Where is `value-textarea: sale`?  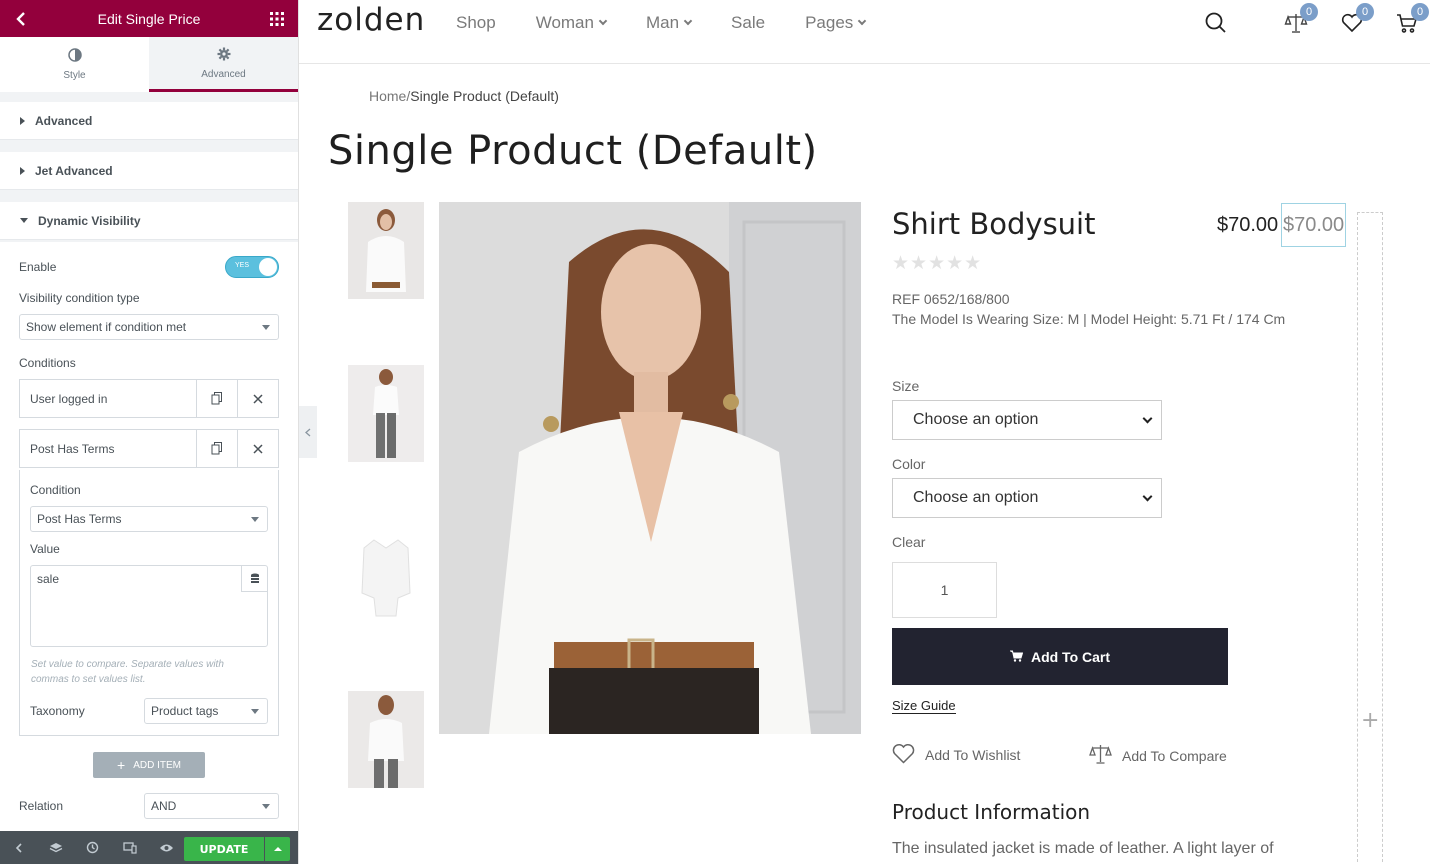
value-textarea: sale is located at coordinates (149, 606).